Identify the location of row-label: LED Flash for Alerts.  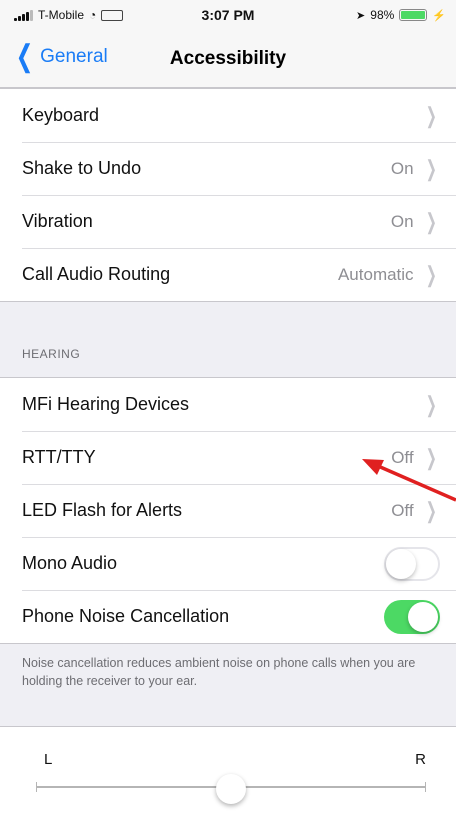
(102, 510).